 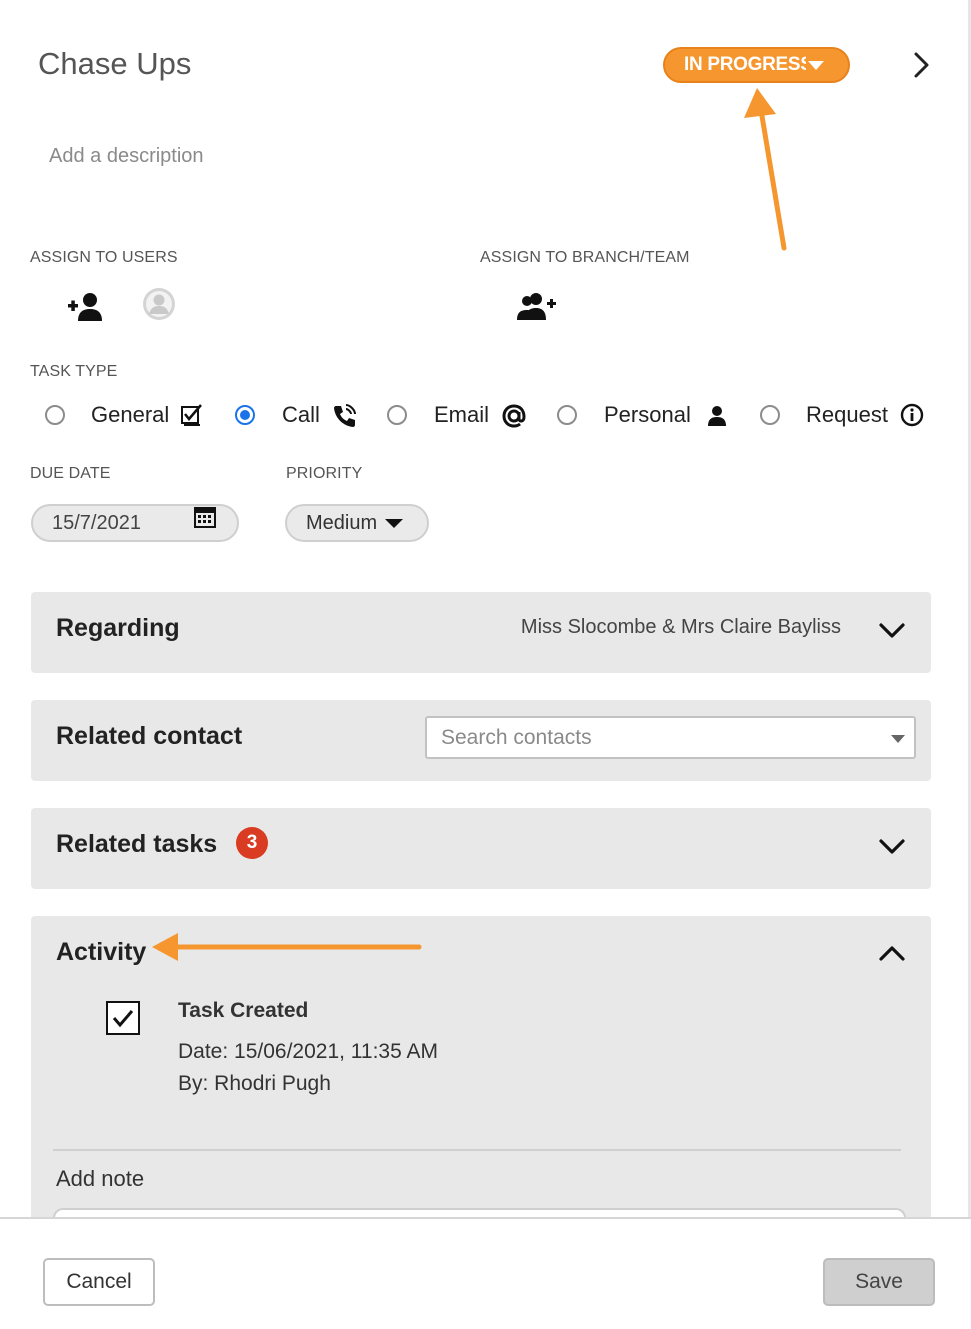 What do you see at coordinates (191, 415) in the screenshot?
I see `checklist-icon` at bounding box center [191, 415].